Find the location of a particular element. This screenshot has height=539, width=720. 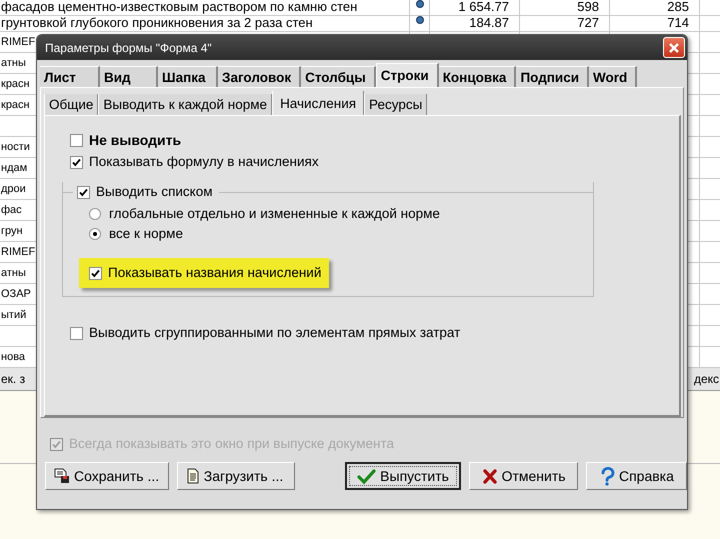

option-label: Показывать названия начислений is located at coordinates (215, 273).